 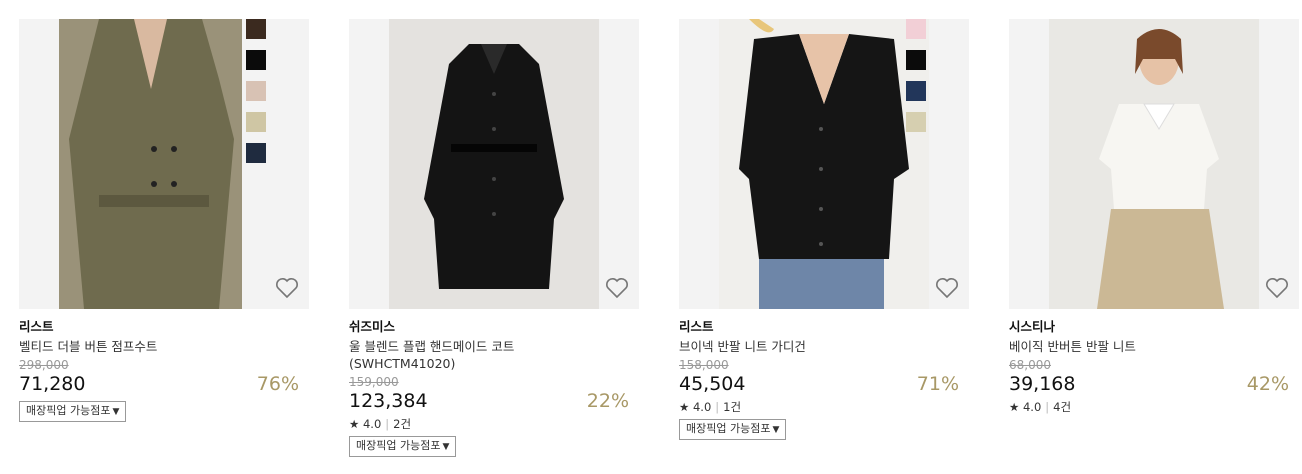 What do you see at coordinates (494, 327) in the screenshot?
I see `brand-name: 쉬즈미스` at bounding box center [494, 327].